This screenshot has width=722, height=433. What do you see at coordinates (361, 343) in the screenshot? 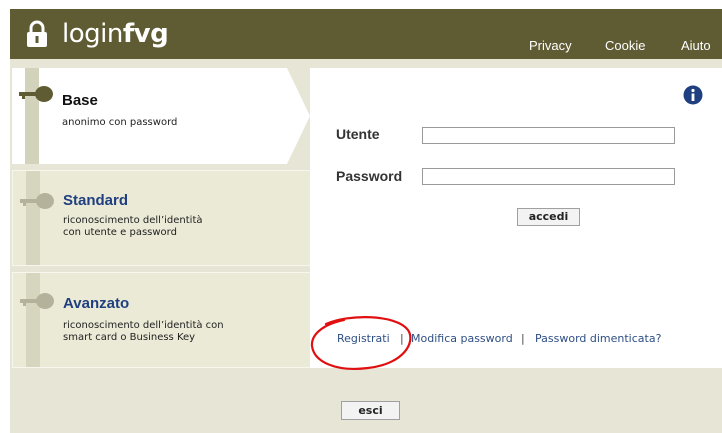
I see `annotation-circle` at bounding box center [361, 343].